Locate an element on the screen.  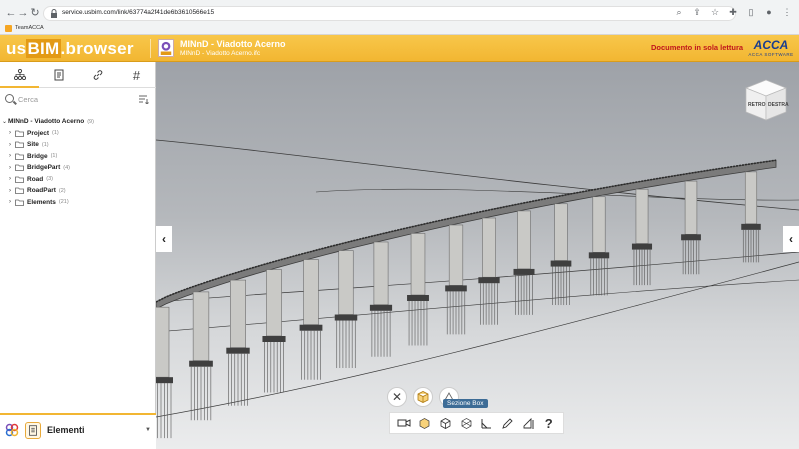
menu-icon: ⋮ is located at coordinates (787, 12).